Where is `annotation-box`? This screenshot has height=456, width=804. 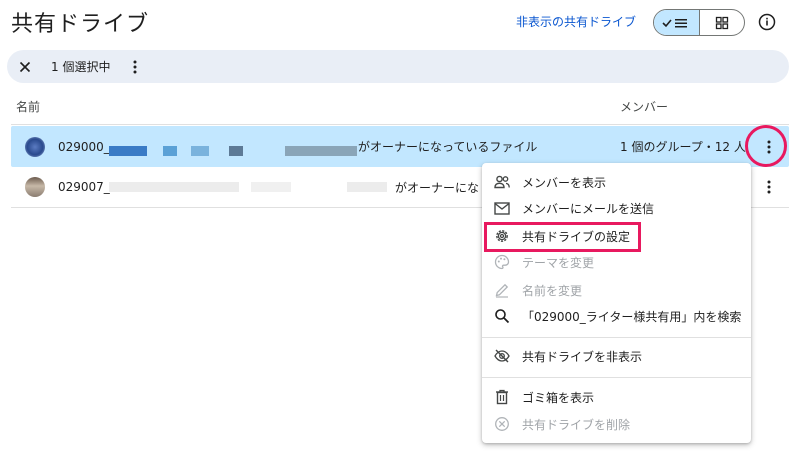 annotation-box is located at coordinates (562, 237).